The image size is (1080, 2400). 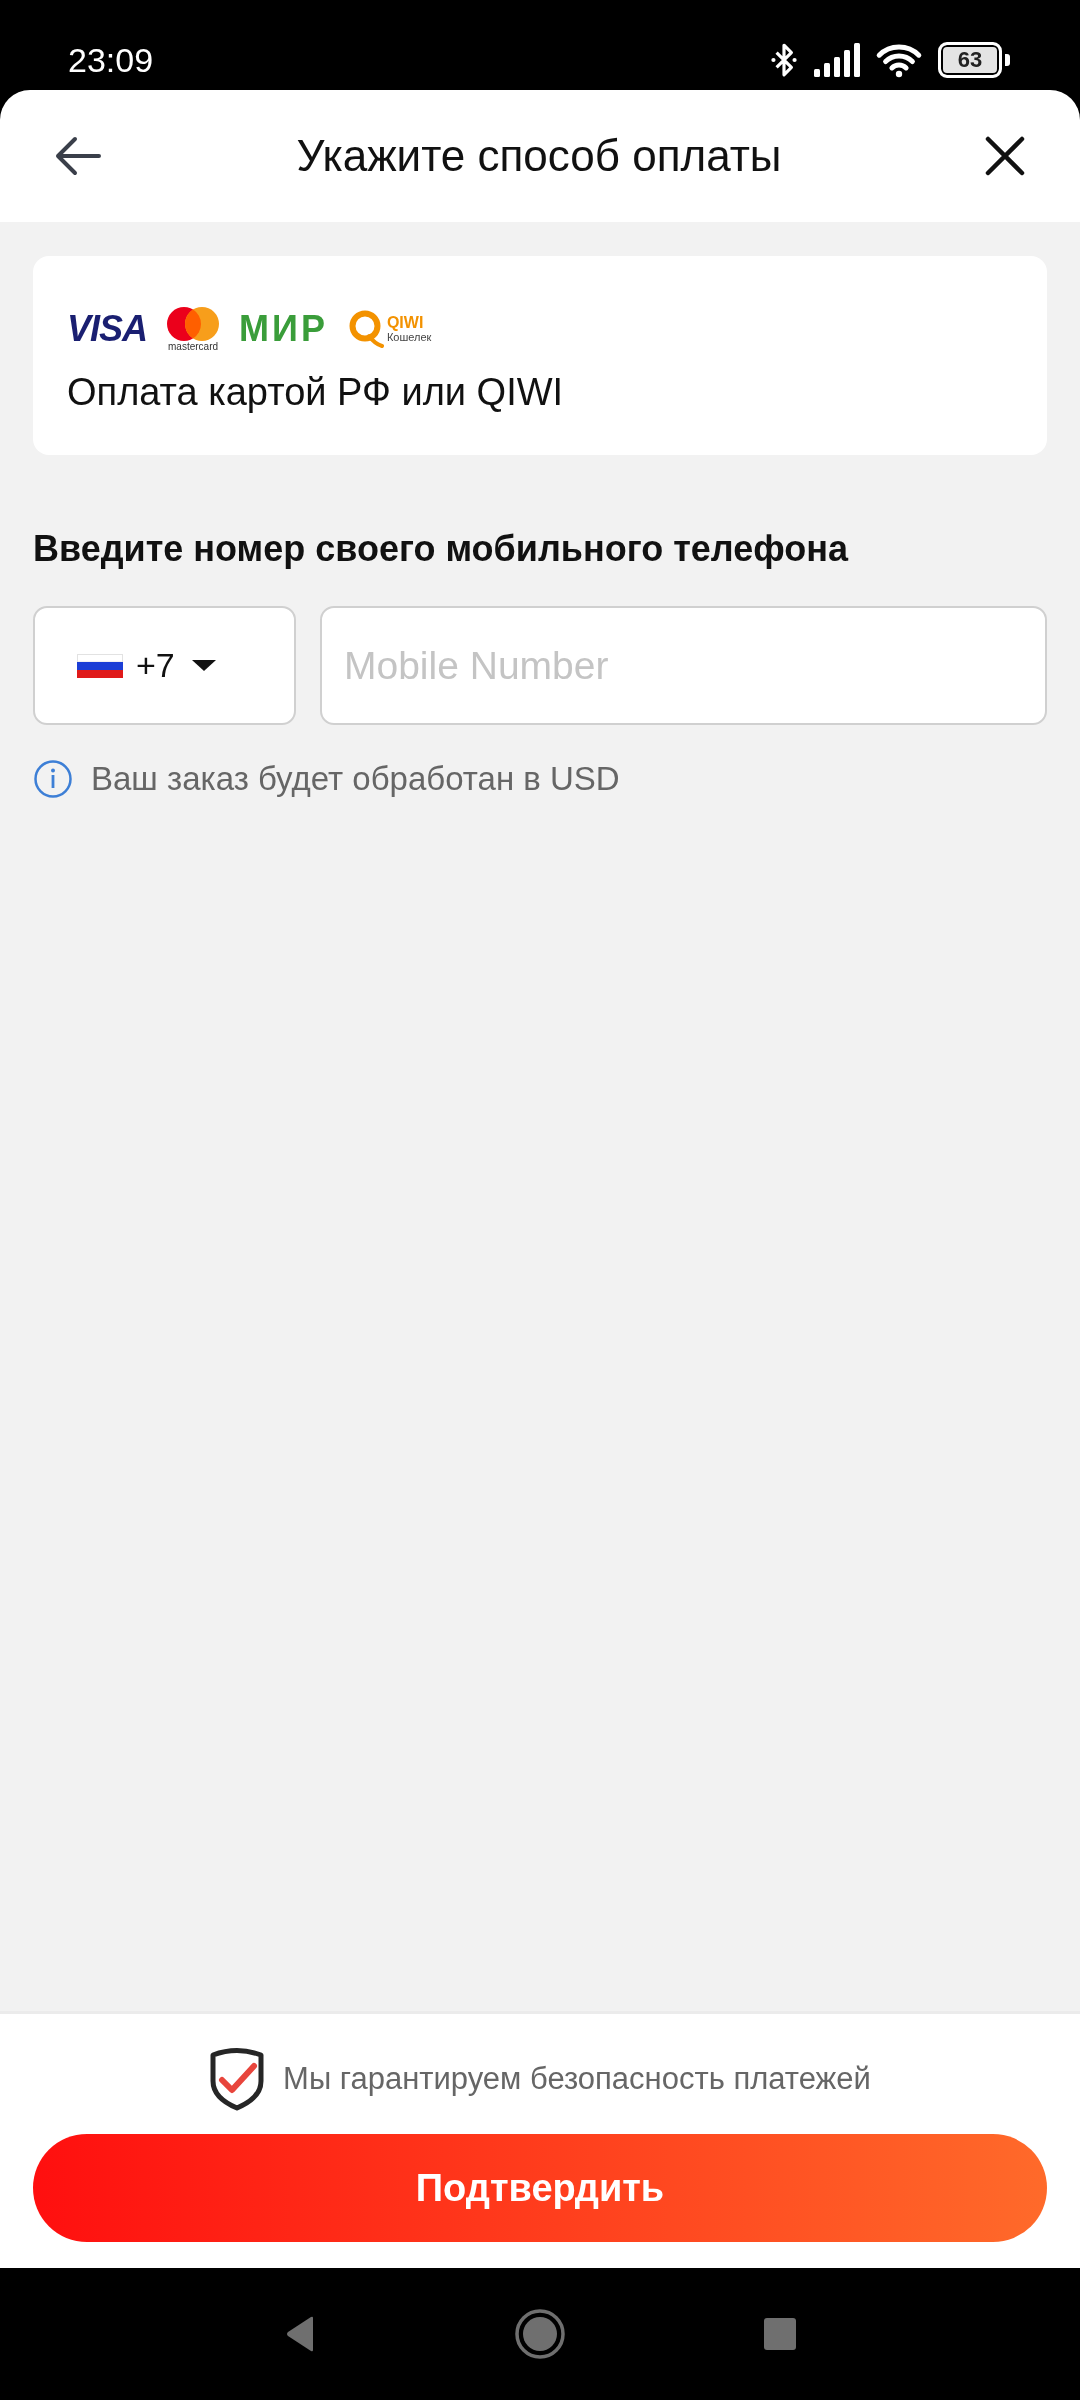 I want to click on overlapping-circles-icon, so click(x=193, y=323).